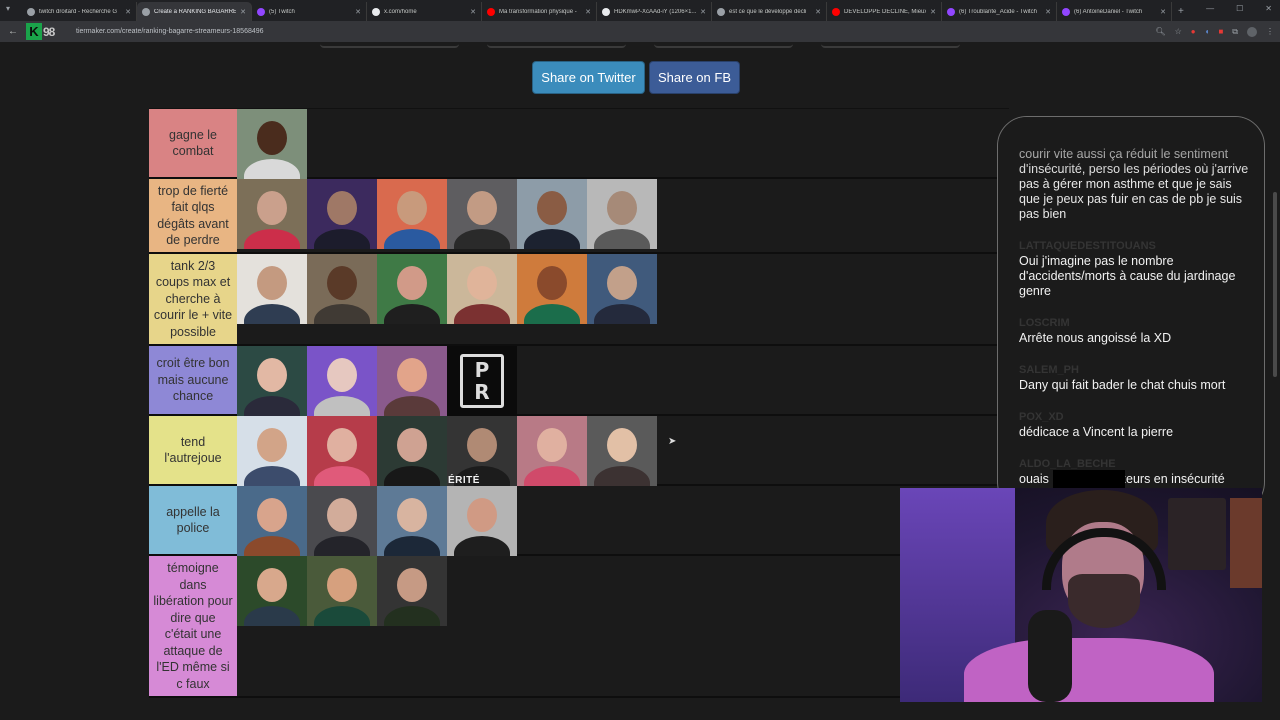 Image resolution: width=1280 pixels, height=720 pixels. I want to click on tier-label: appelle la police, so click(193, 520).